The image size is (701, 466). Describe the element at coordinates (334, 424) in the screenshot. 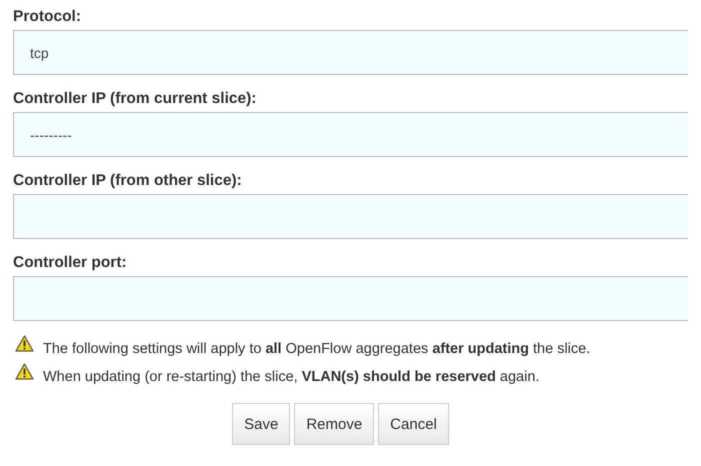

I see `action-button: Remove` at that location.